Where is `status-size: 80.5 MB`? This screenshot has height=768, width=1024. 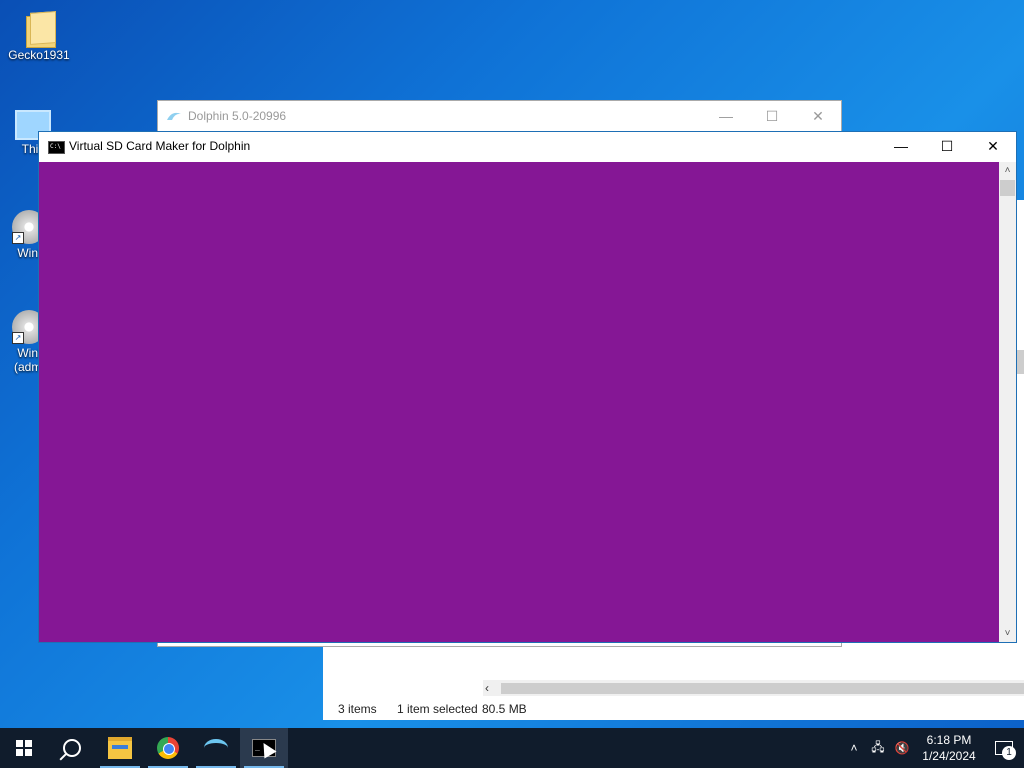 status-size: 80.5 MB is located at coordinates (504, 709).